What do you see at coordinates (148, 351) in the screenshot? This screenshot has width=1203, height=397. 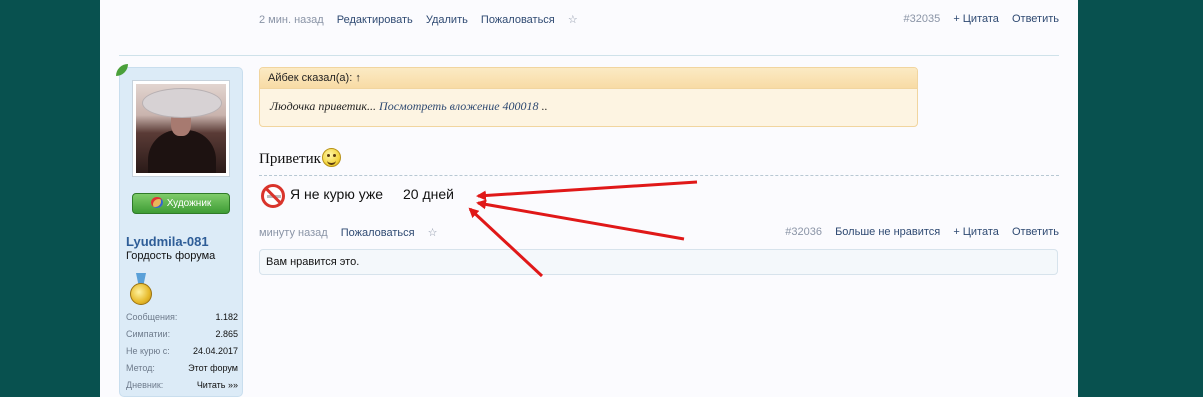 I see `stat-label: Не курю с:` at bounding box center [148, 351].